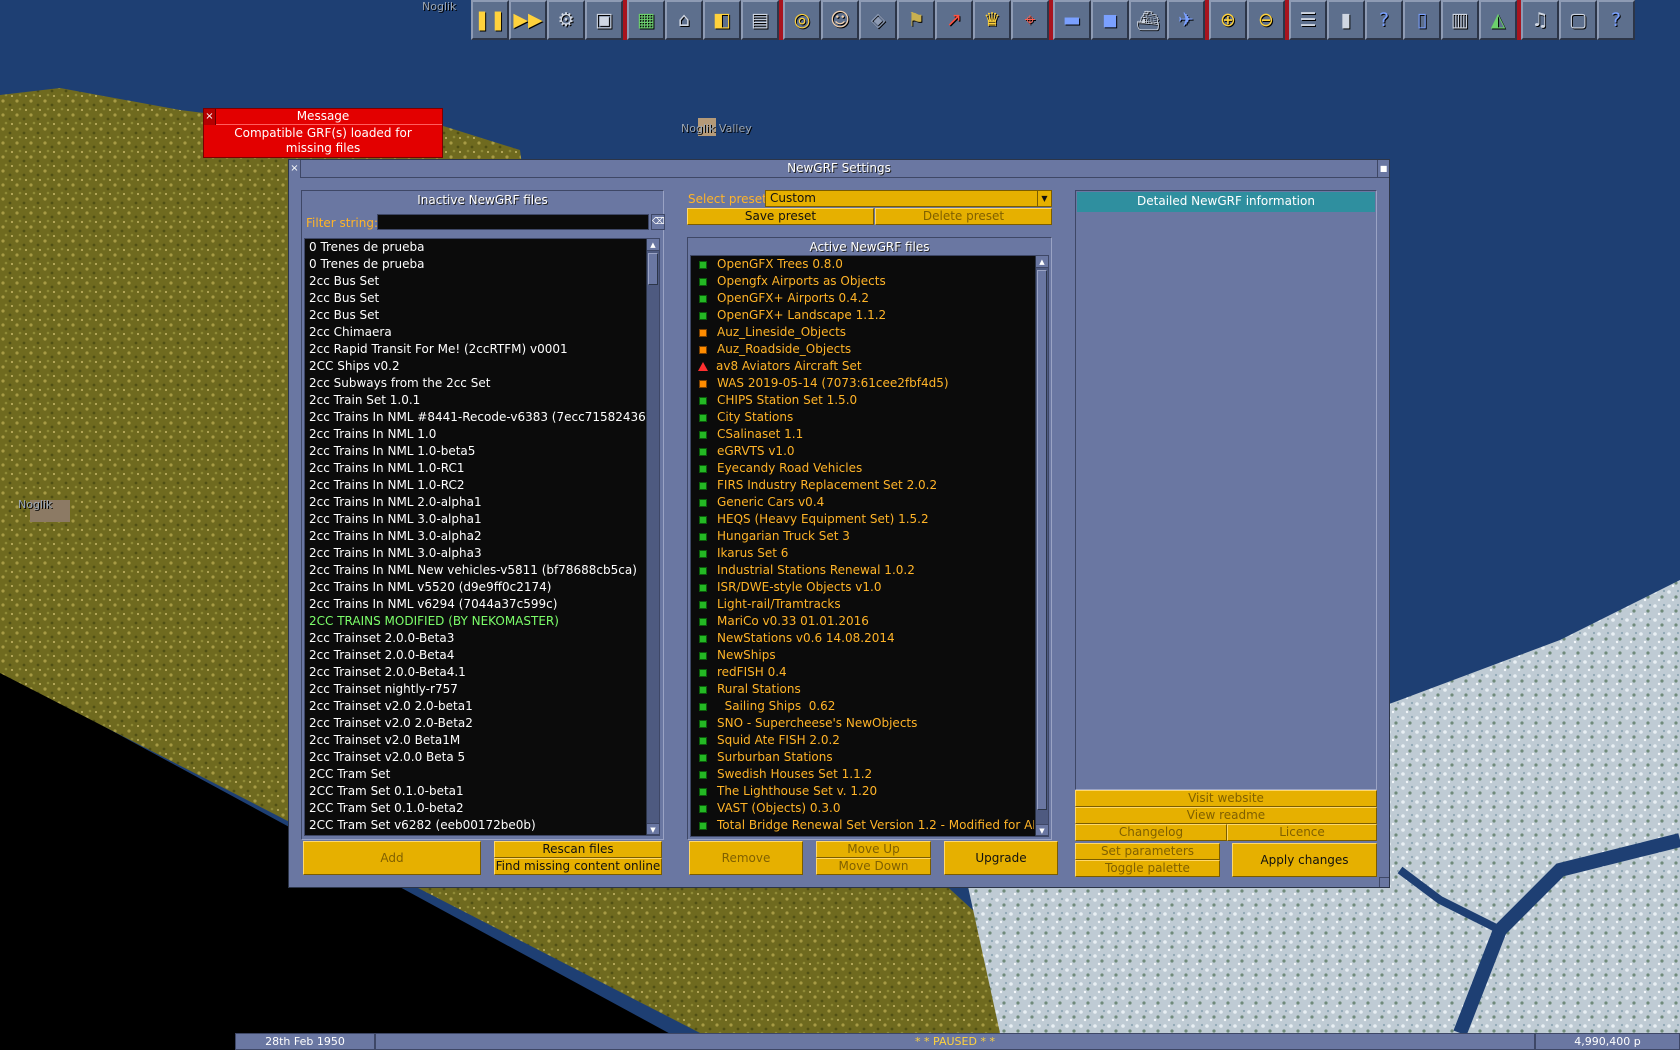  I want to click on move-up-button: Move Up, so click(873, 849).